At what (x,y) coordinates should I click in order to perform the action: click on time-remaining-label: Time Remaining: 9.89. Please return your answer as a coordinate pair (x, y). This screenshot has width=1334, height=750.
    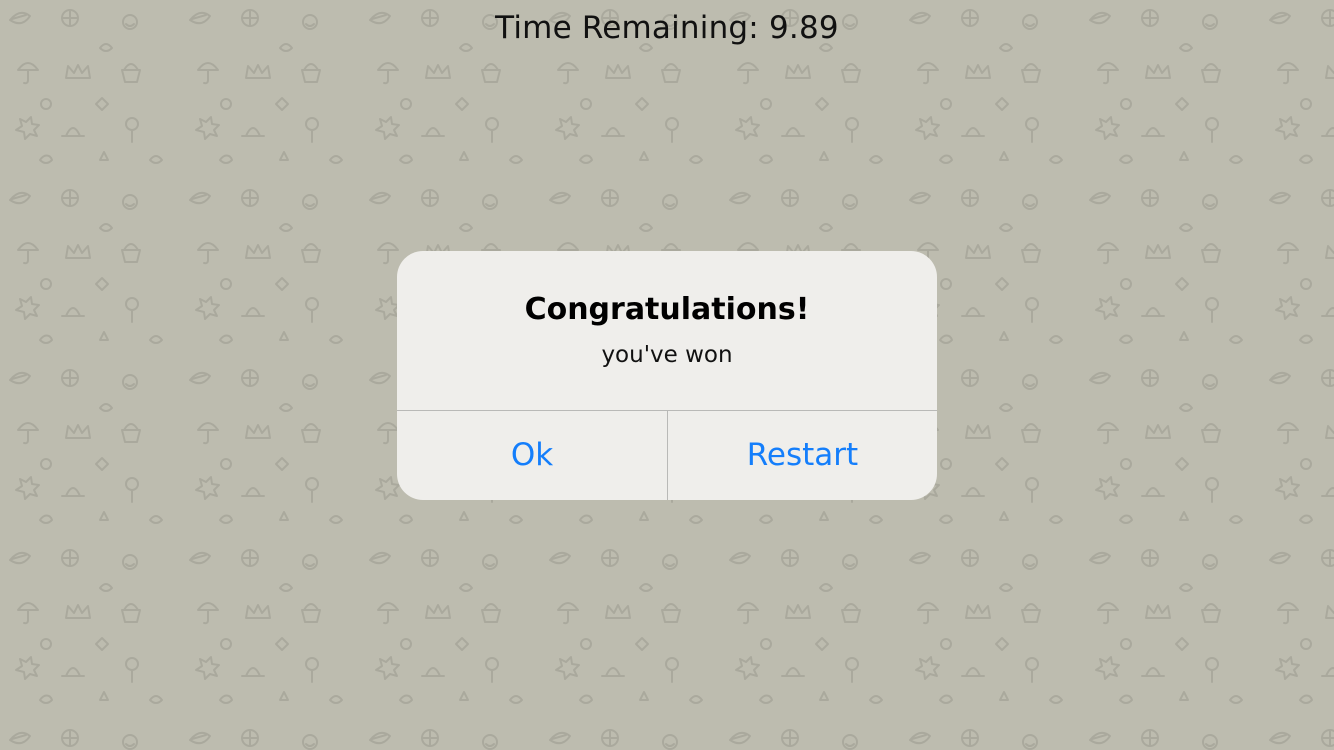
    Looking at the image, I should click on (667, 28).